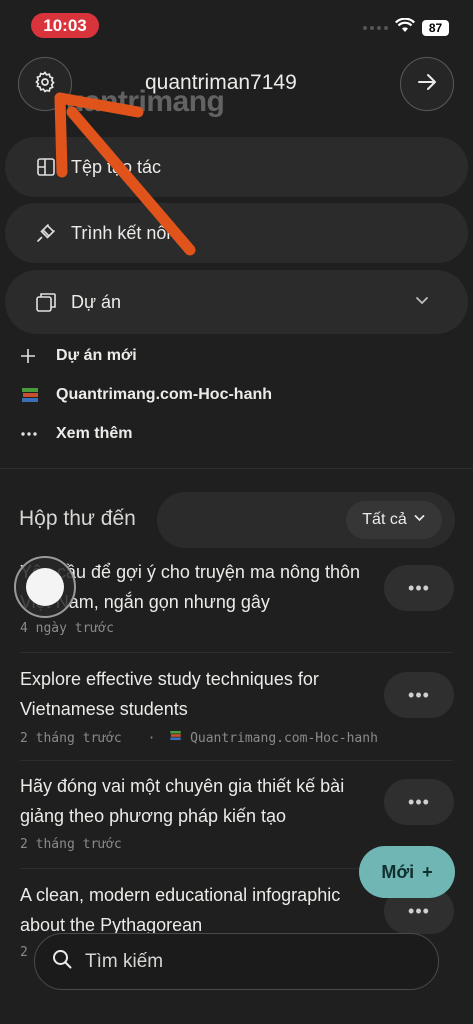 The width and height of the screenshot is (473, 1024). What do you see at coordinates (121, 232) in the screenshot?
I see `nav-connectors-label: Trình kết nối` at bounding box center [121, 232].